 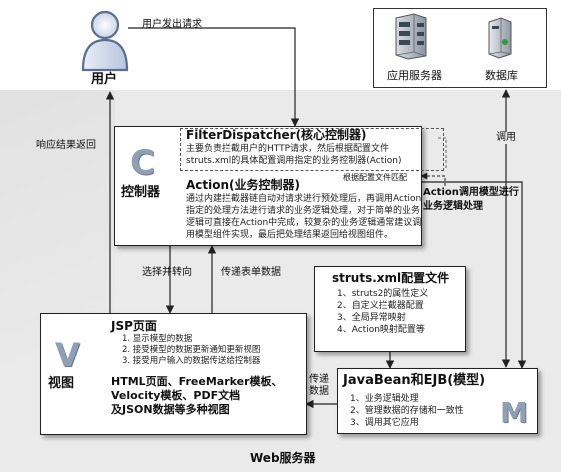 I want to click on struts-config-title: struts.xml配置文件, so click(x=391, y=278).